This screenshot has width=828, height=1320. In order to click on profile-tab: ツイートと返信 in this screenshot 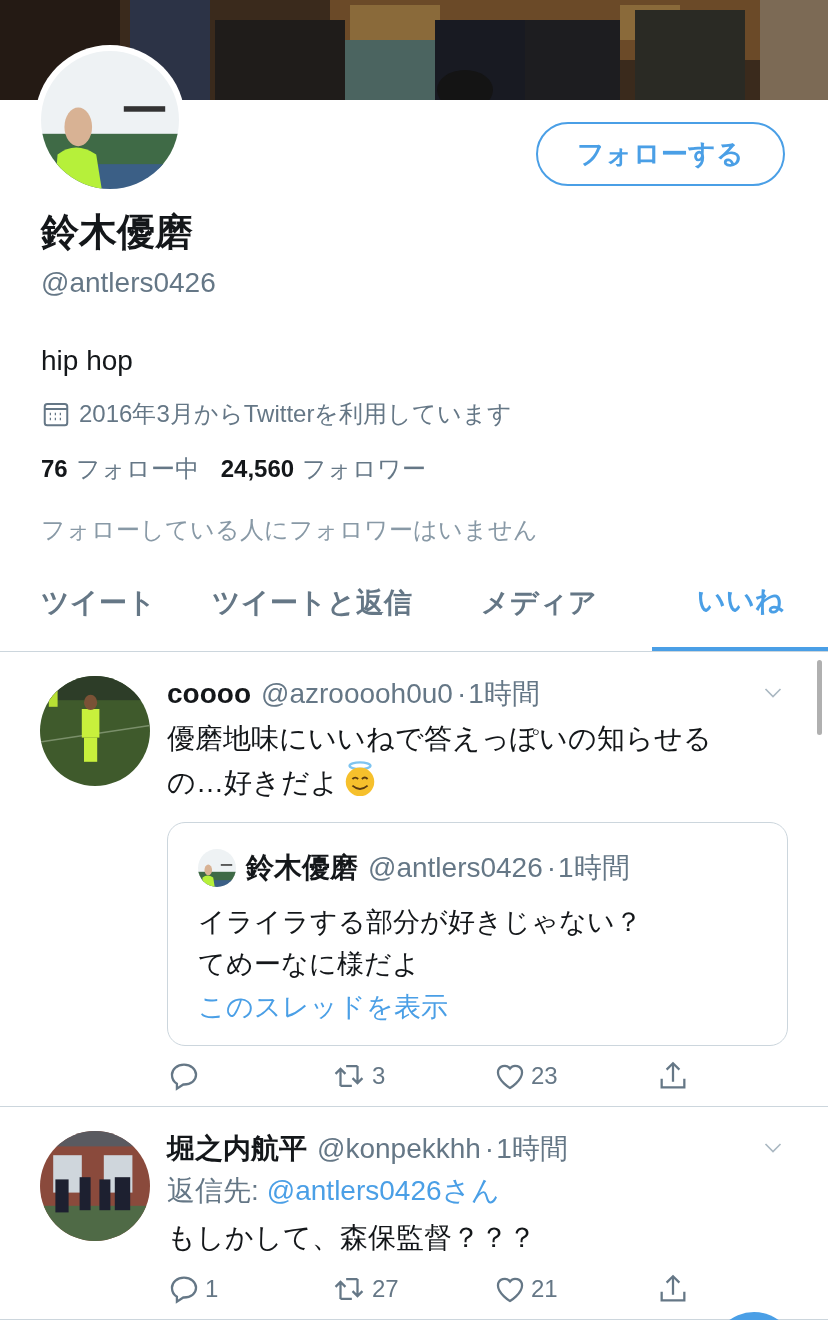, I will do `click(312, 605)`.